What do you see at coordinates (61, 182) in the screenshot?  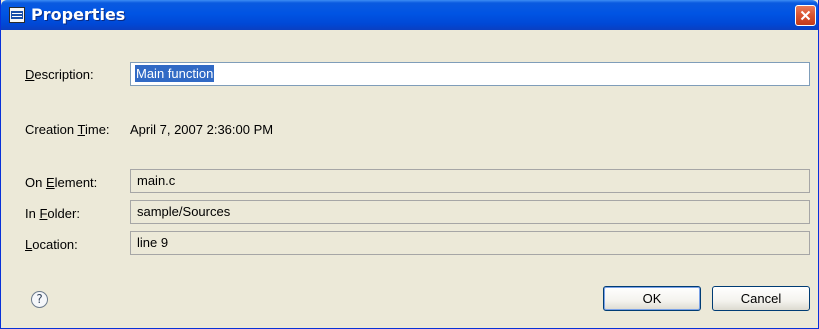 I see `on-element-label: On Element:` at bounding box center [61, 182].